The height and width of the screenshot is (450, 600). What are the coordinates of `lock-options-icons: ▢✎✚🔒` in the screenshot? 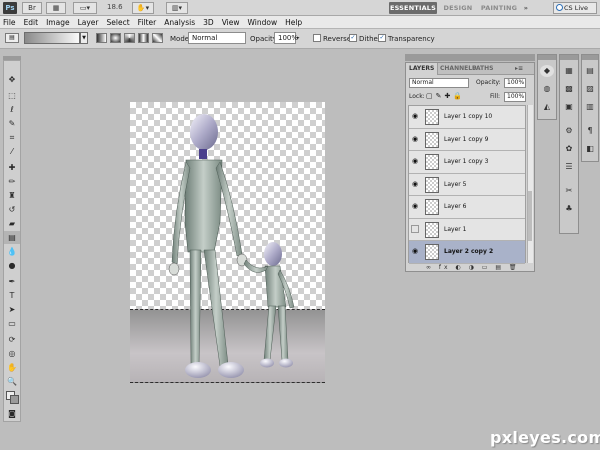 It's located at (445, 96).